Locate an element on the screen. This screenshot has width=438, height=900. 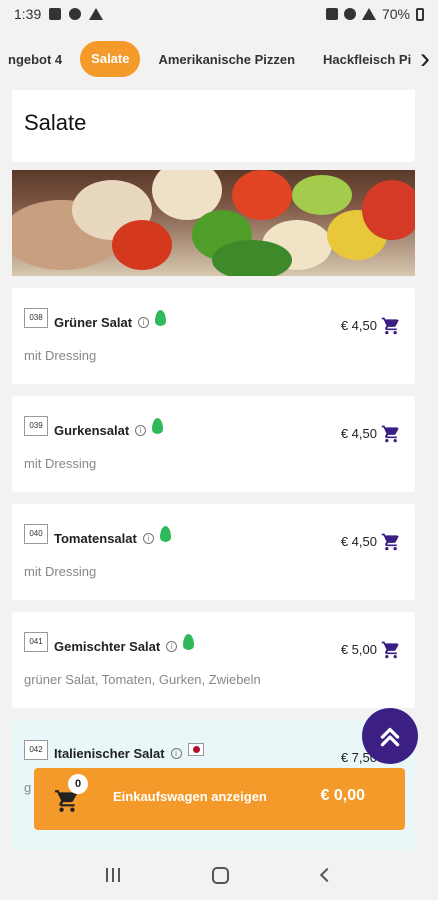
scroll-top-button is located at coordinates (390, 736).